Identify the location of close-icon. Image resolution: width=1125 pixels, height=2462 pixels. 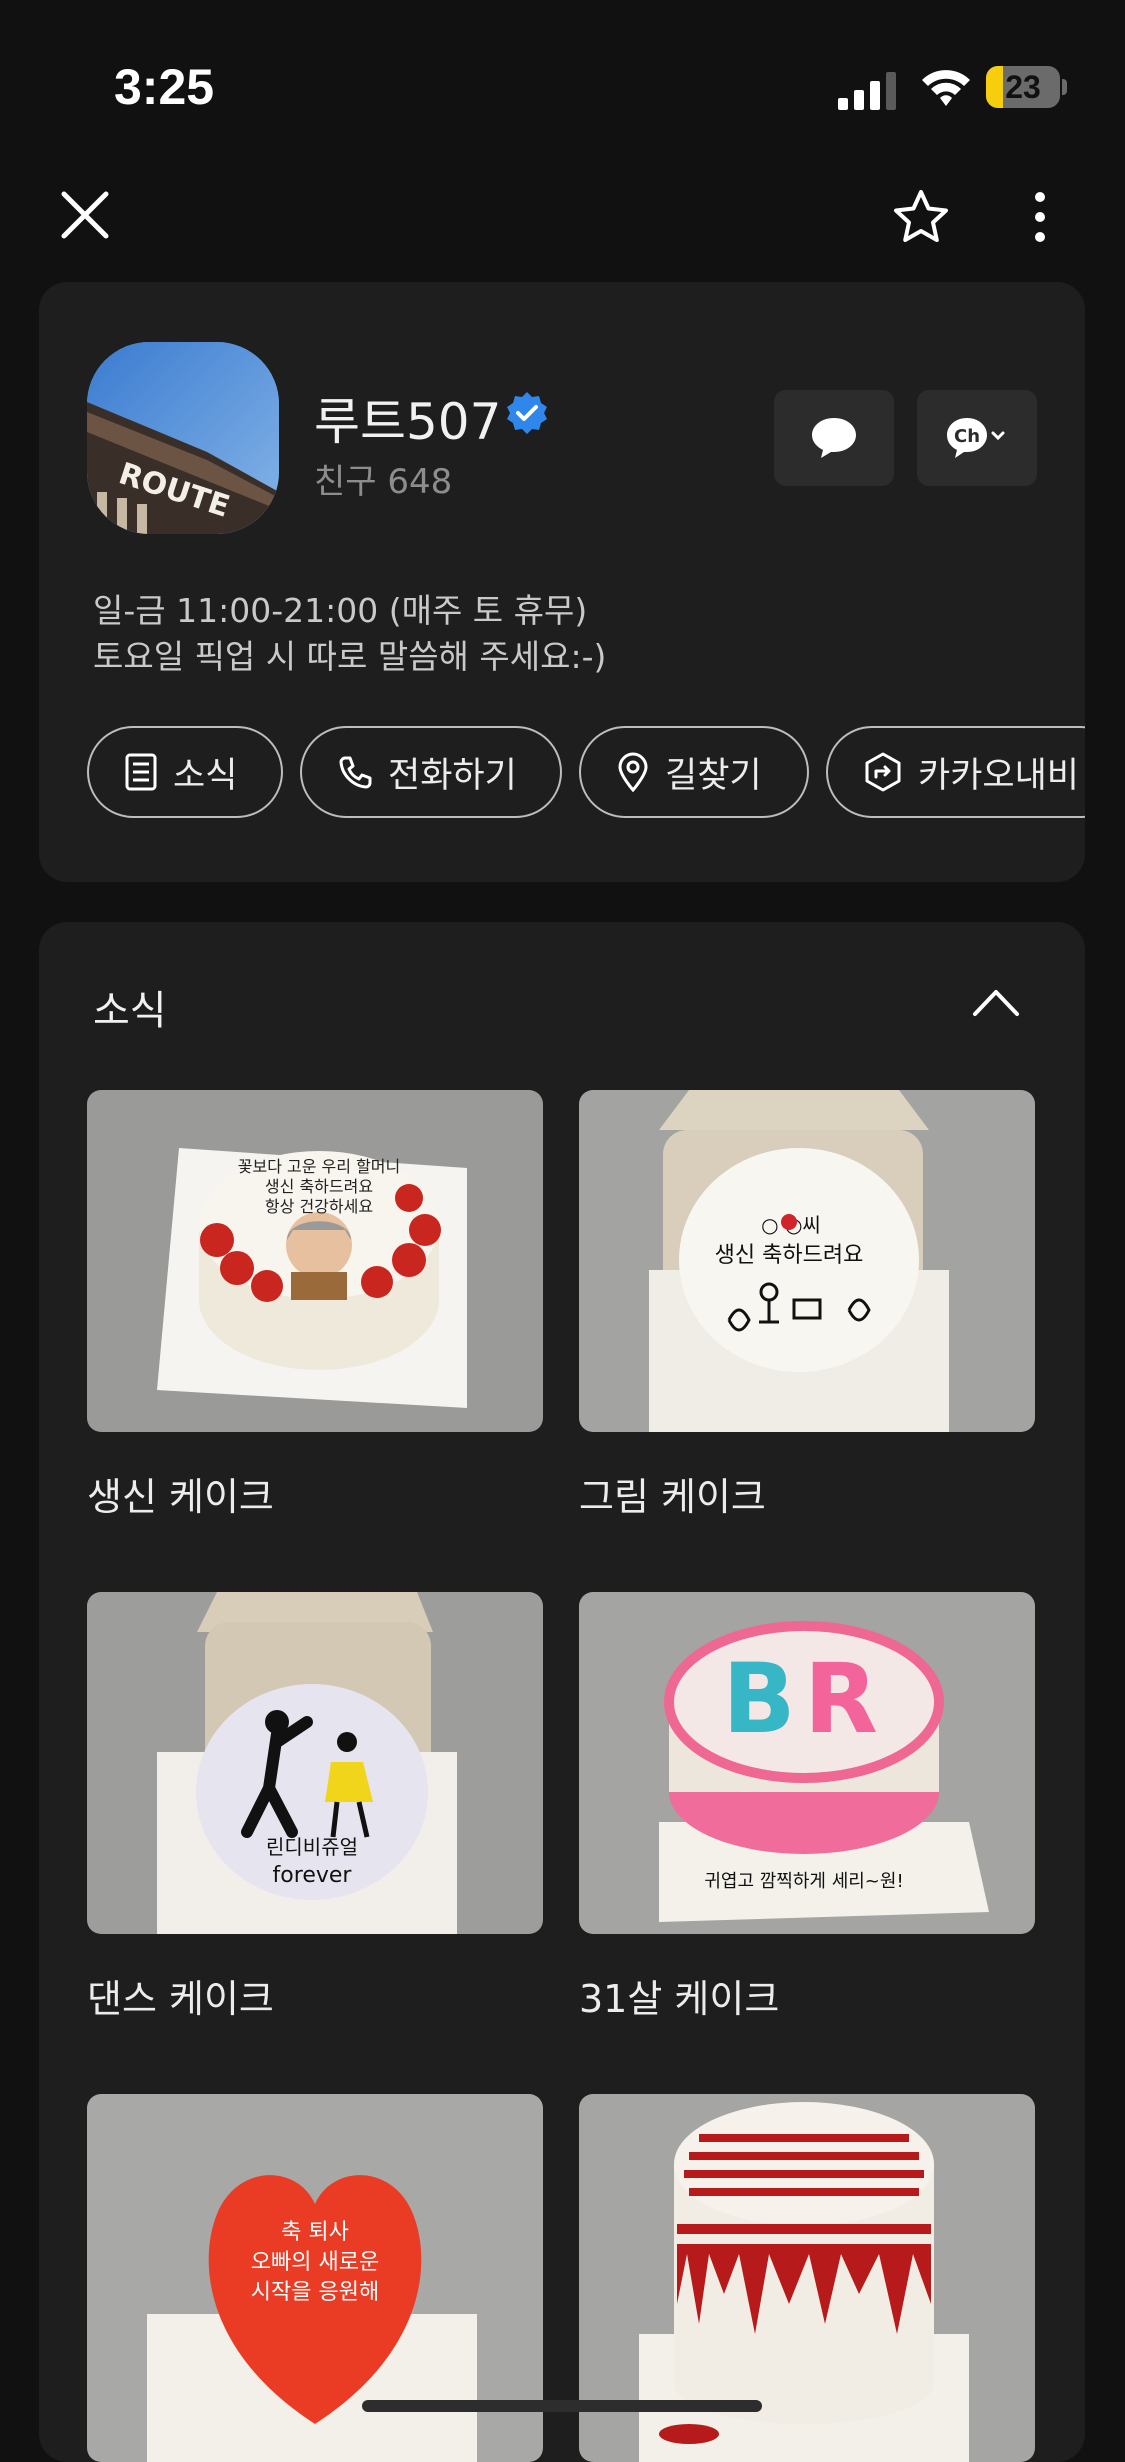
(85, 215).